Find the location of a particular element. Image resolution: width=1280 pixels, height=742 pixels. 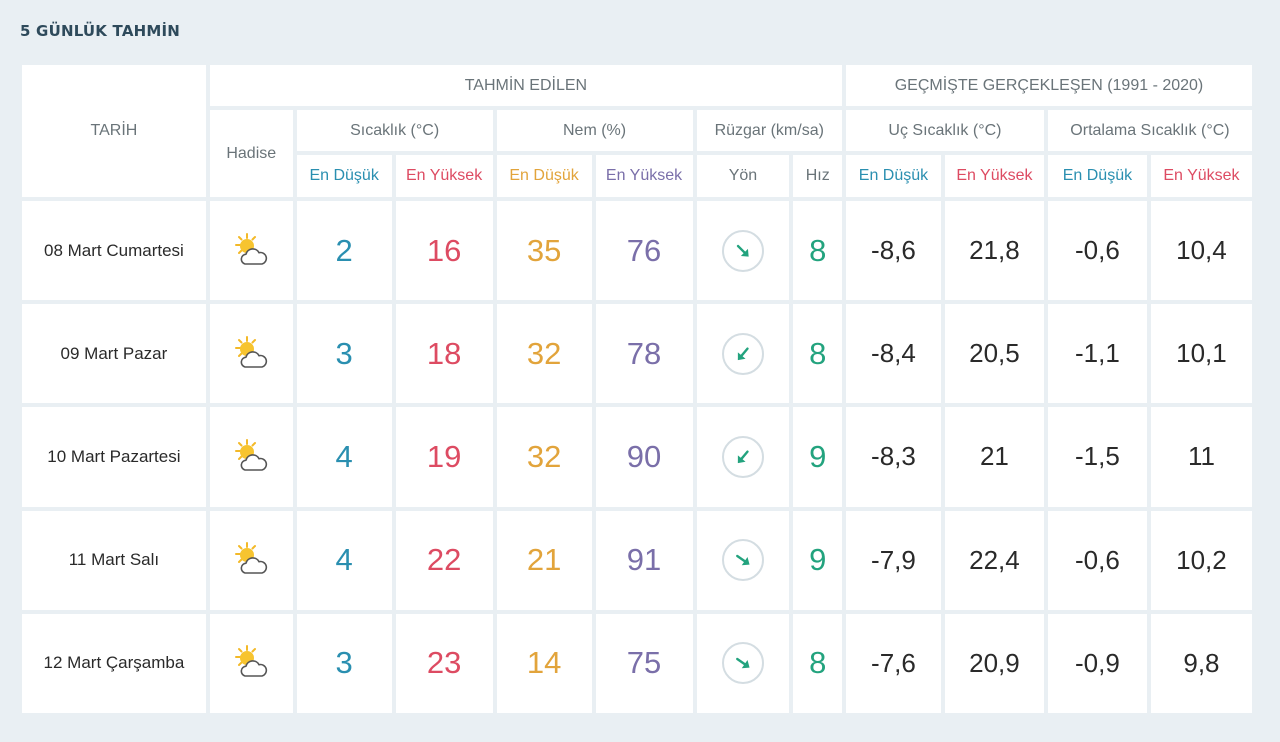

hum-max-value: 91 is located at coordinates (644, 560).